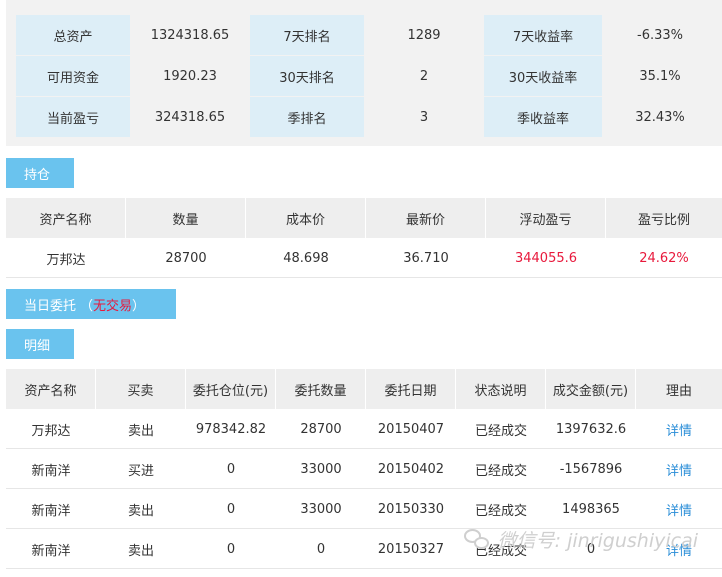 The image size is (722, 577). I want to click on today-orders-tab: 当日委托 （ 无交易 ）, so click(91, 304).